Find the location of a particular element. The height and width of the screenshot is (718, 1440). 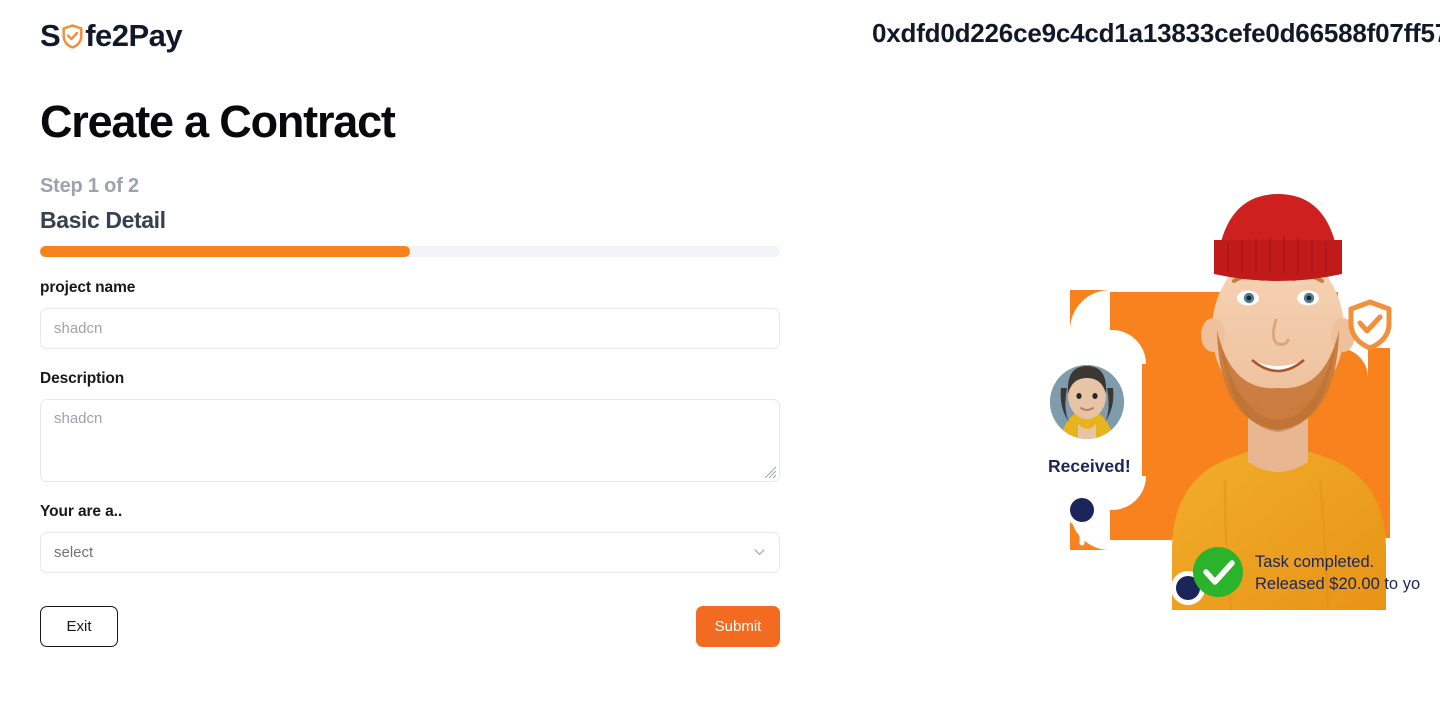

role-select: select is located at coordinates (410, 552).